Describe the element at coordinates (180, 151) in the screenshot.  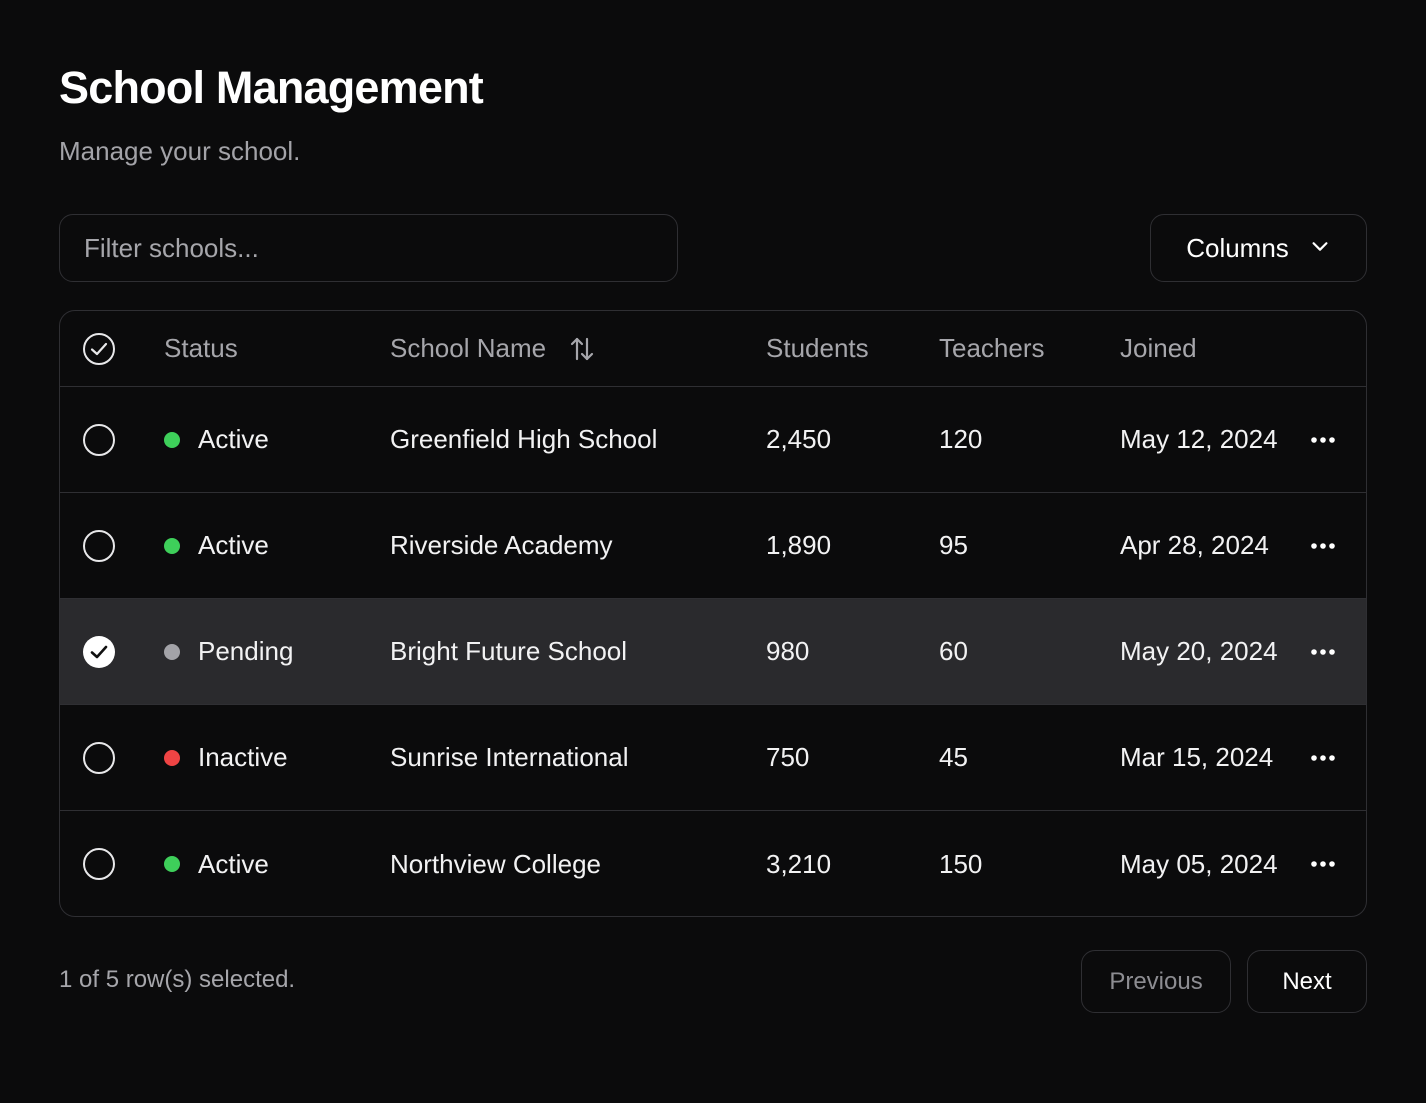
I see `page-subtitle: Manage your school.` at that location.